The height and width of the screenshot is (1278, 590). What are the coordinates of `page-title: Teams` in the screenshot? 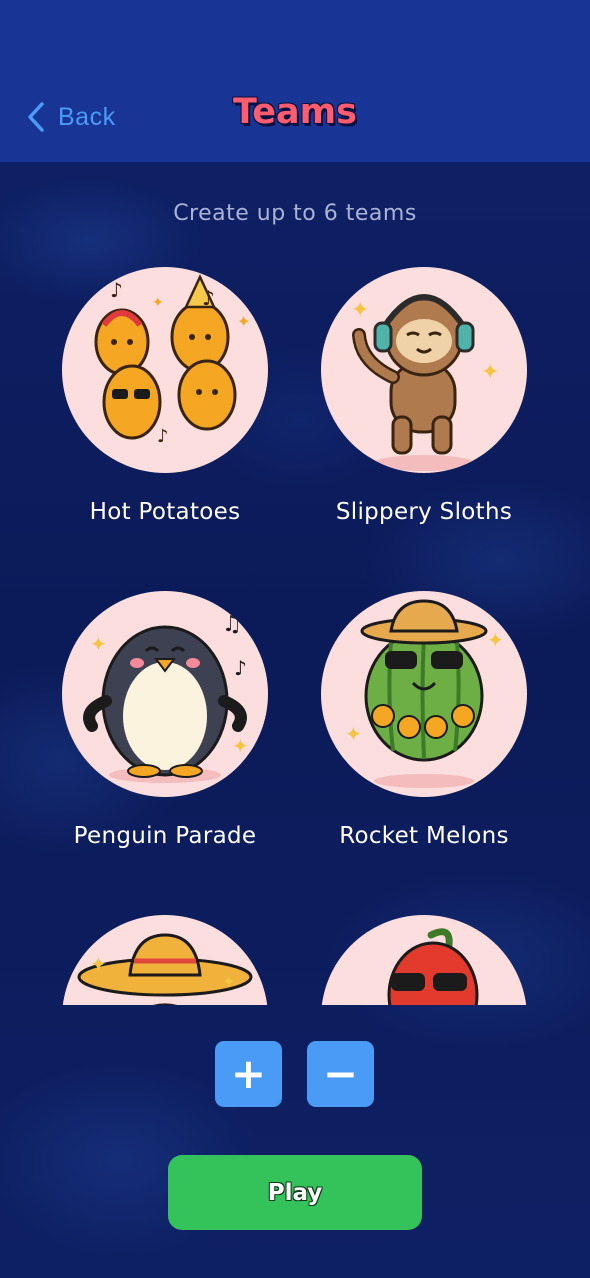 It's located at (295, 112).